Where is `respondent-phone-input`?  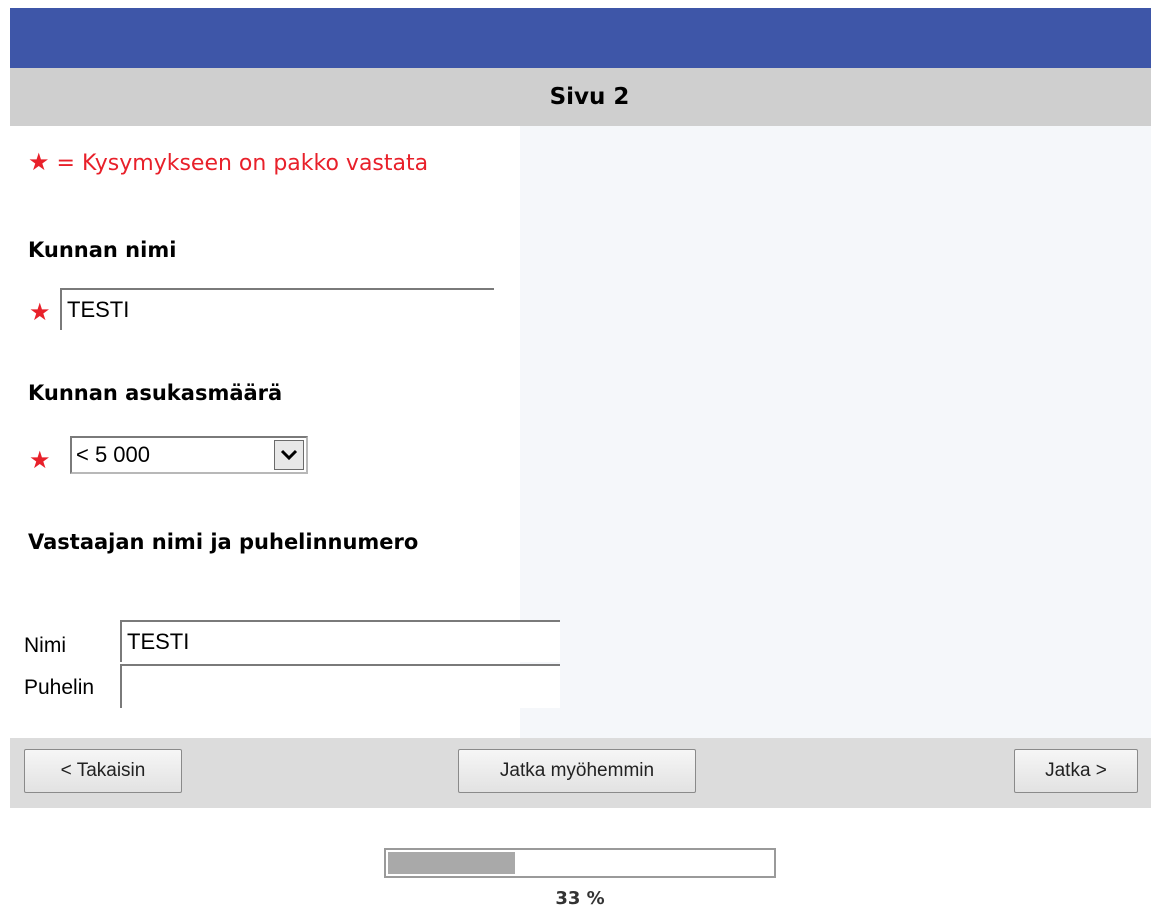 respondent-phone-input is located at coordinates (340, 686).